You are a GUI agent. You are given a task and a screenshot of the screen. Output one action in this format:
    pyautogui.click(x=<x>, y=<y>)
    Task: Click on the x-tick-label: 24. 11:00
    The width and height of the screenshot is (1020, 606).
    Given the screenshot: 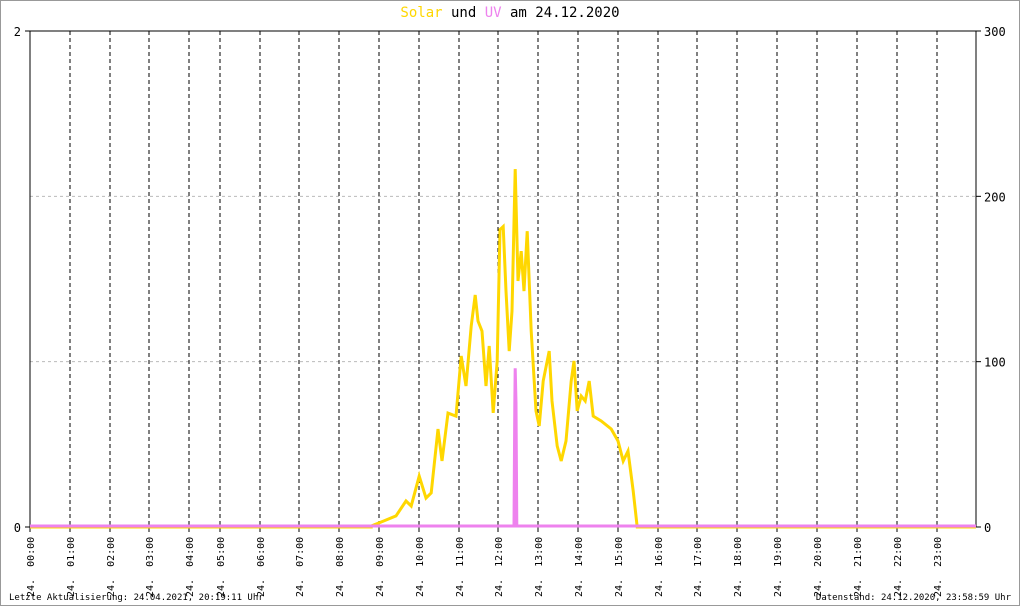 What is the action you would take?
    pyautogui.click(x=460, y=567)
    